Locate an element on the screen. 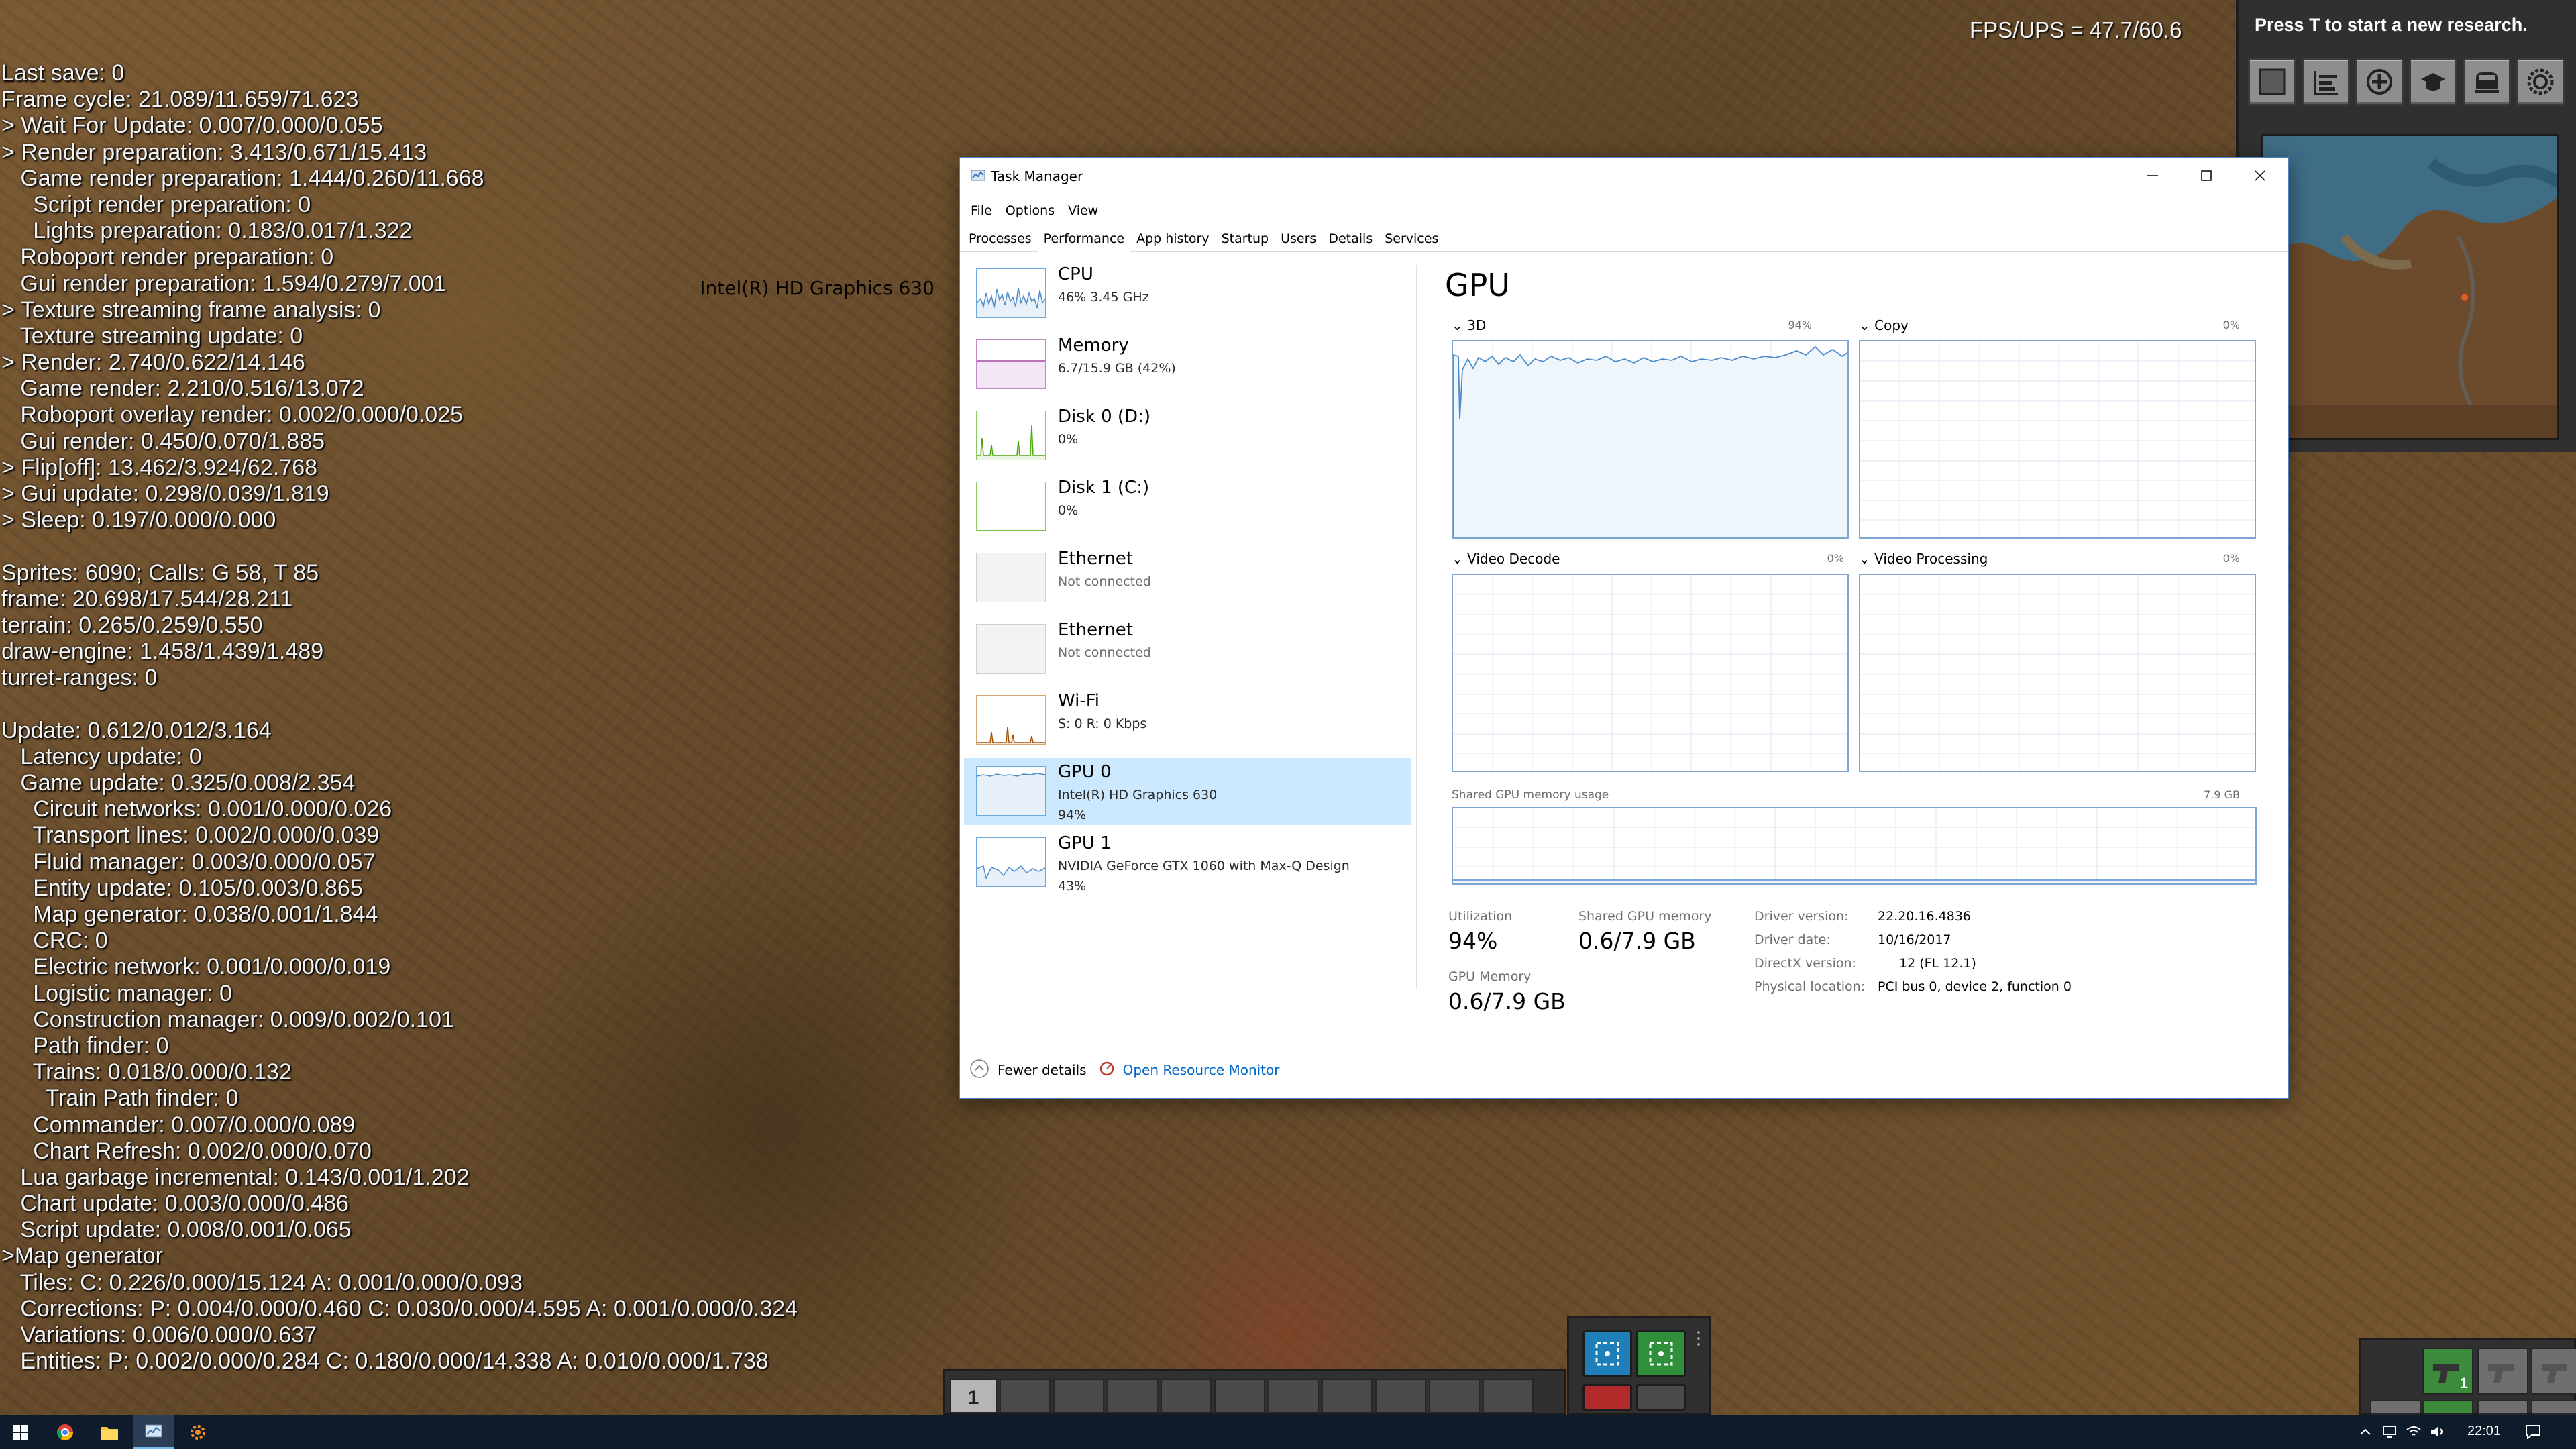 This screenshot has height=1449, width=2576. tab-services: Services is located at coordinates (1411, 238).